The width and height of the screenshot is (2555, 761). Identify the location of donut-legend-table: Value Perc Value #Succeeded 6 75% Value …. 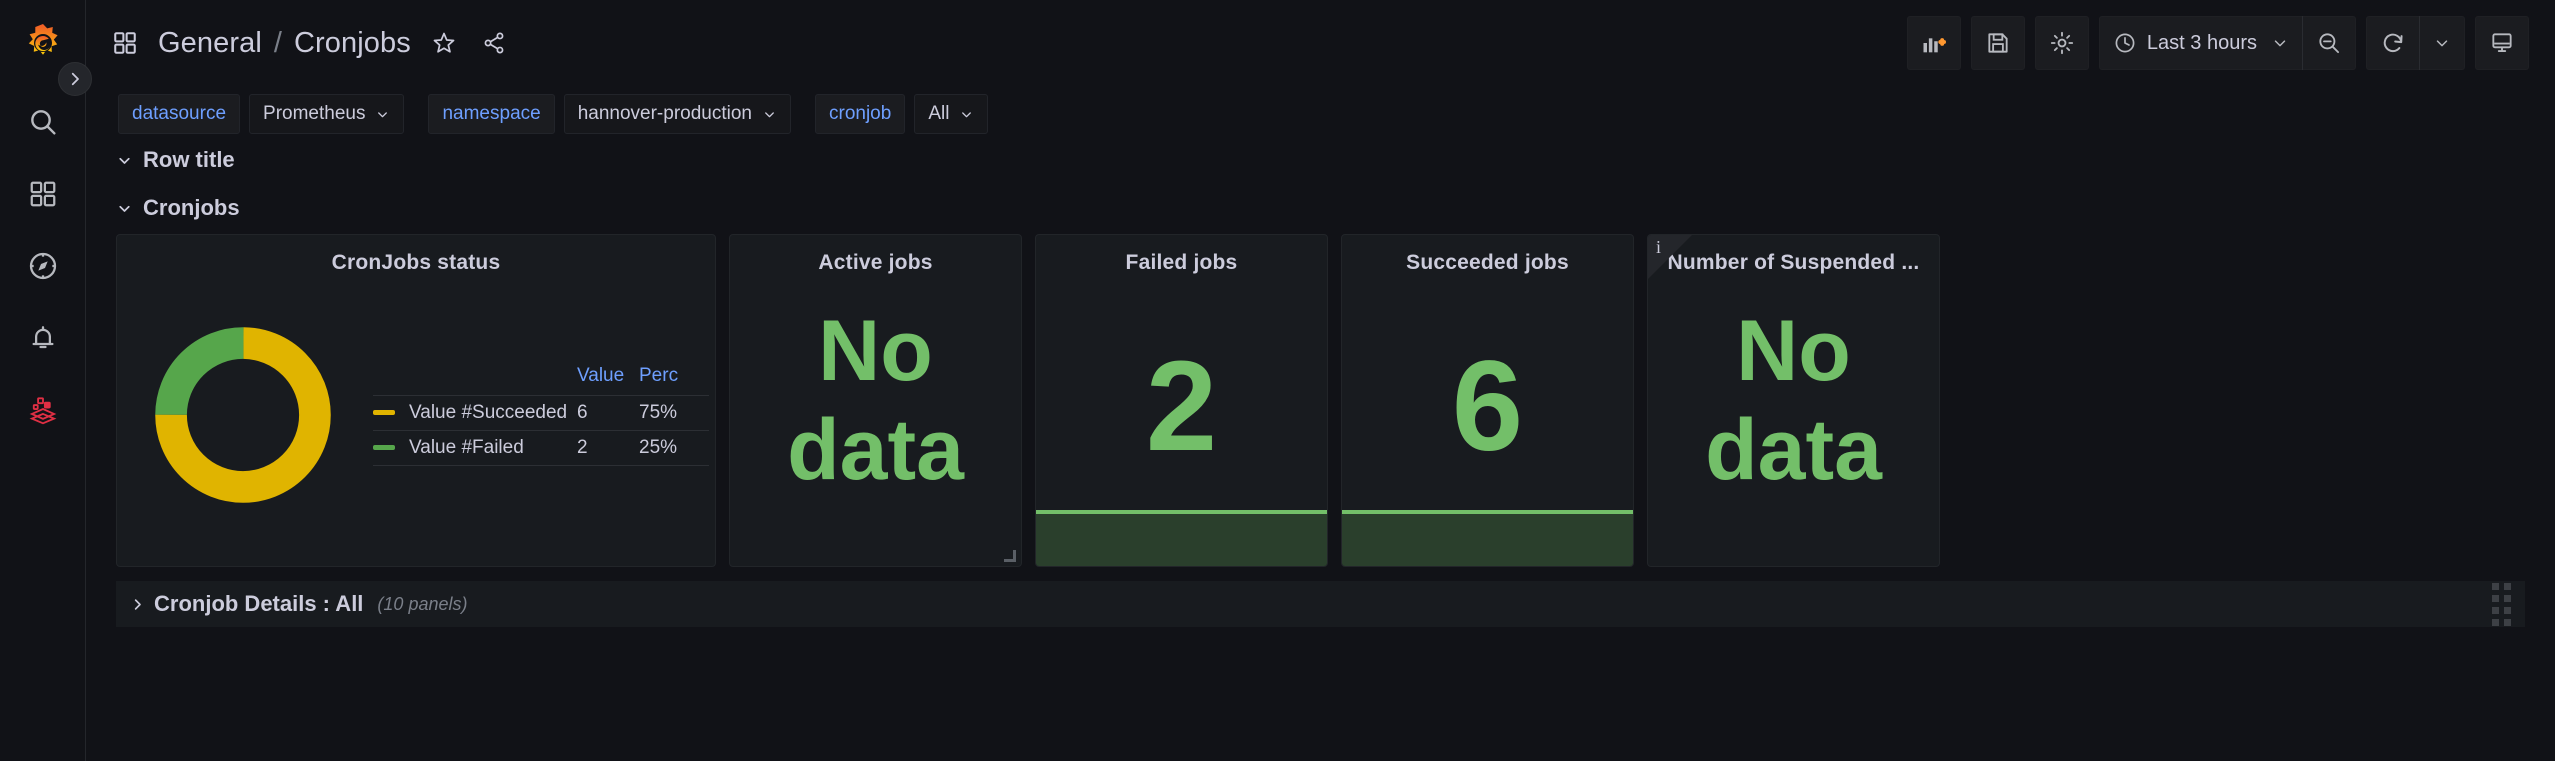
(536, 415).